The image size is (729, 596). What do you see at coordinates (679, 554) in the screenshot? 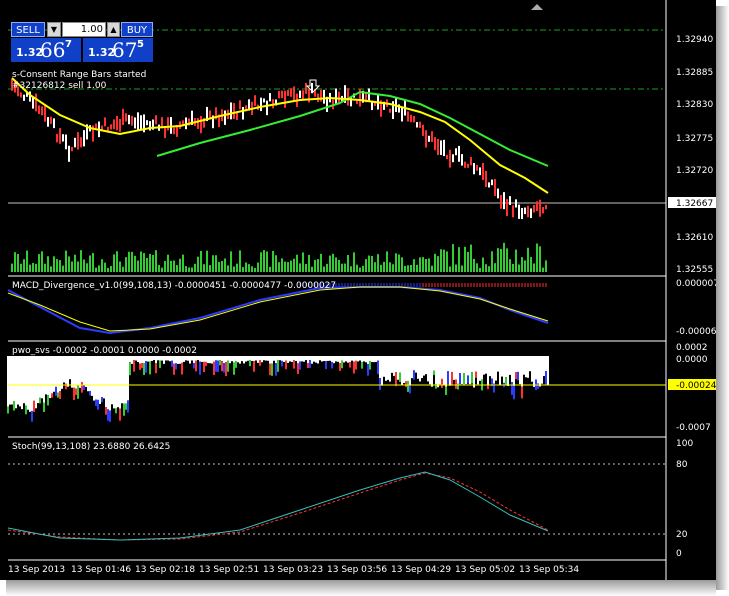
I see `stoch-axis-tick: 0` at bounding box center [679, 554].